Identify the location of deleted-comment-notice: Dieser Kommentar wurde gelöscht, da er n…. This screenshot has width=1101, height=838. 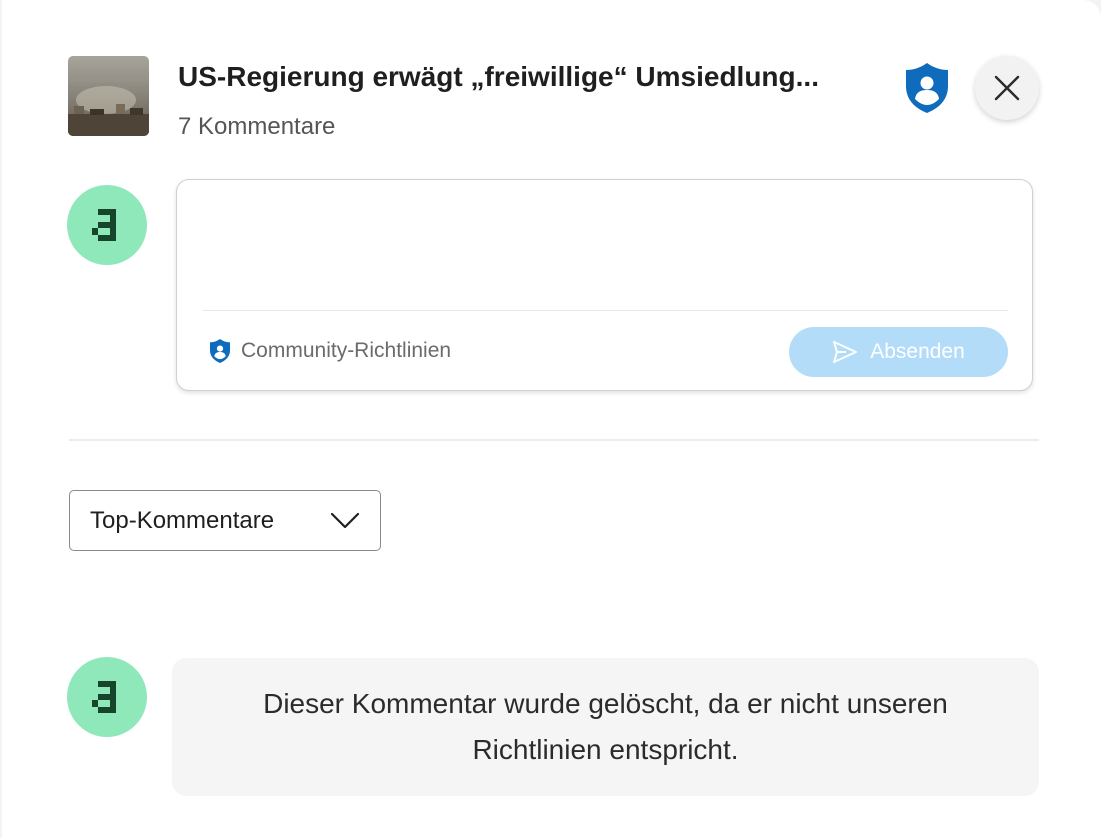
(605, 727).